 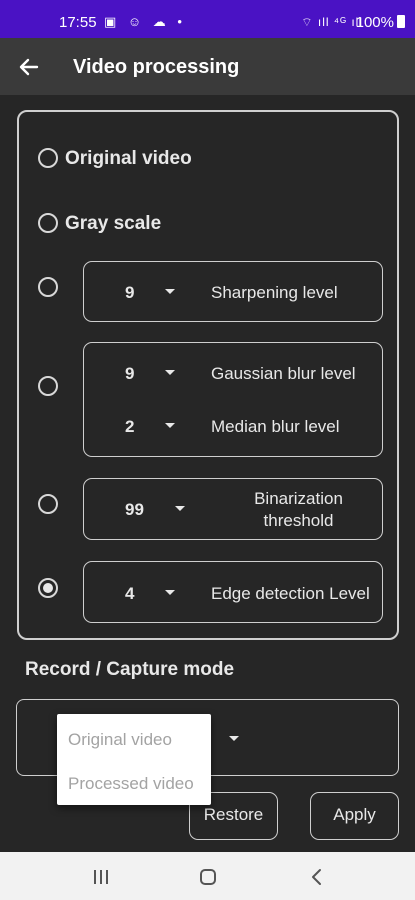 I want to click on radio-original-video, so click(x=48, y=158).